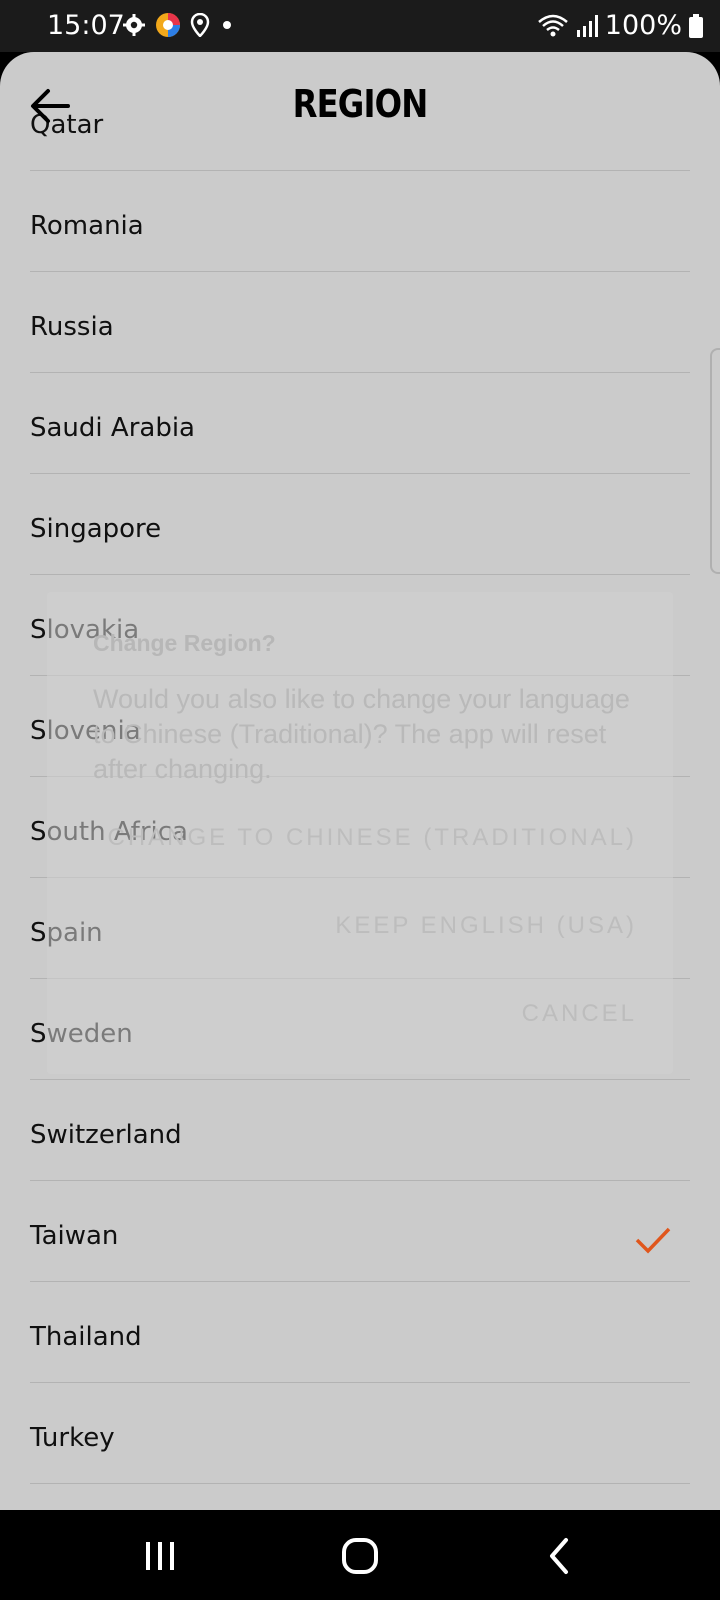 This screenshot has width=720, height=1600. I want to click on region-row: Saudi Arabia, so click(360, 423).